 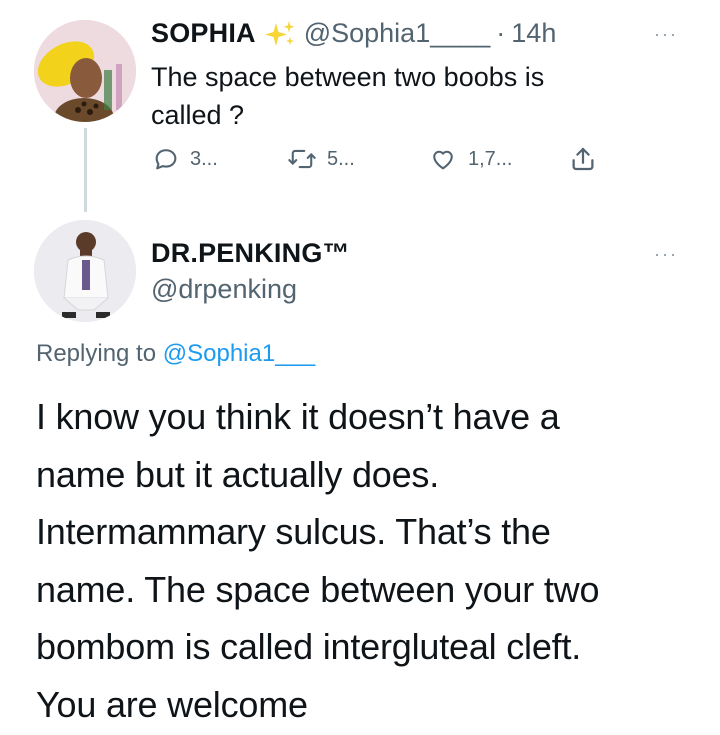 I want to click on avatar-drpenking, so click(x=85, y=271).